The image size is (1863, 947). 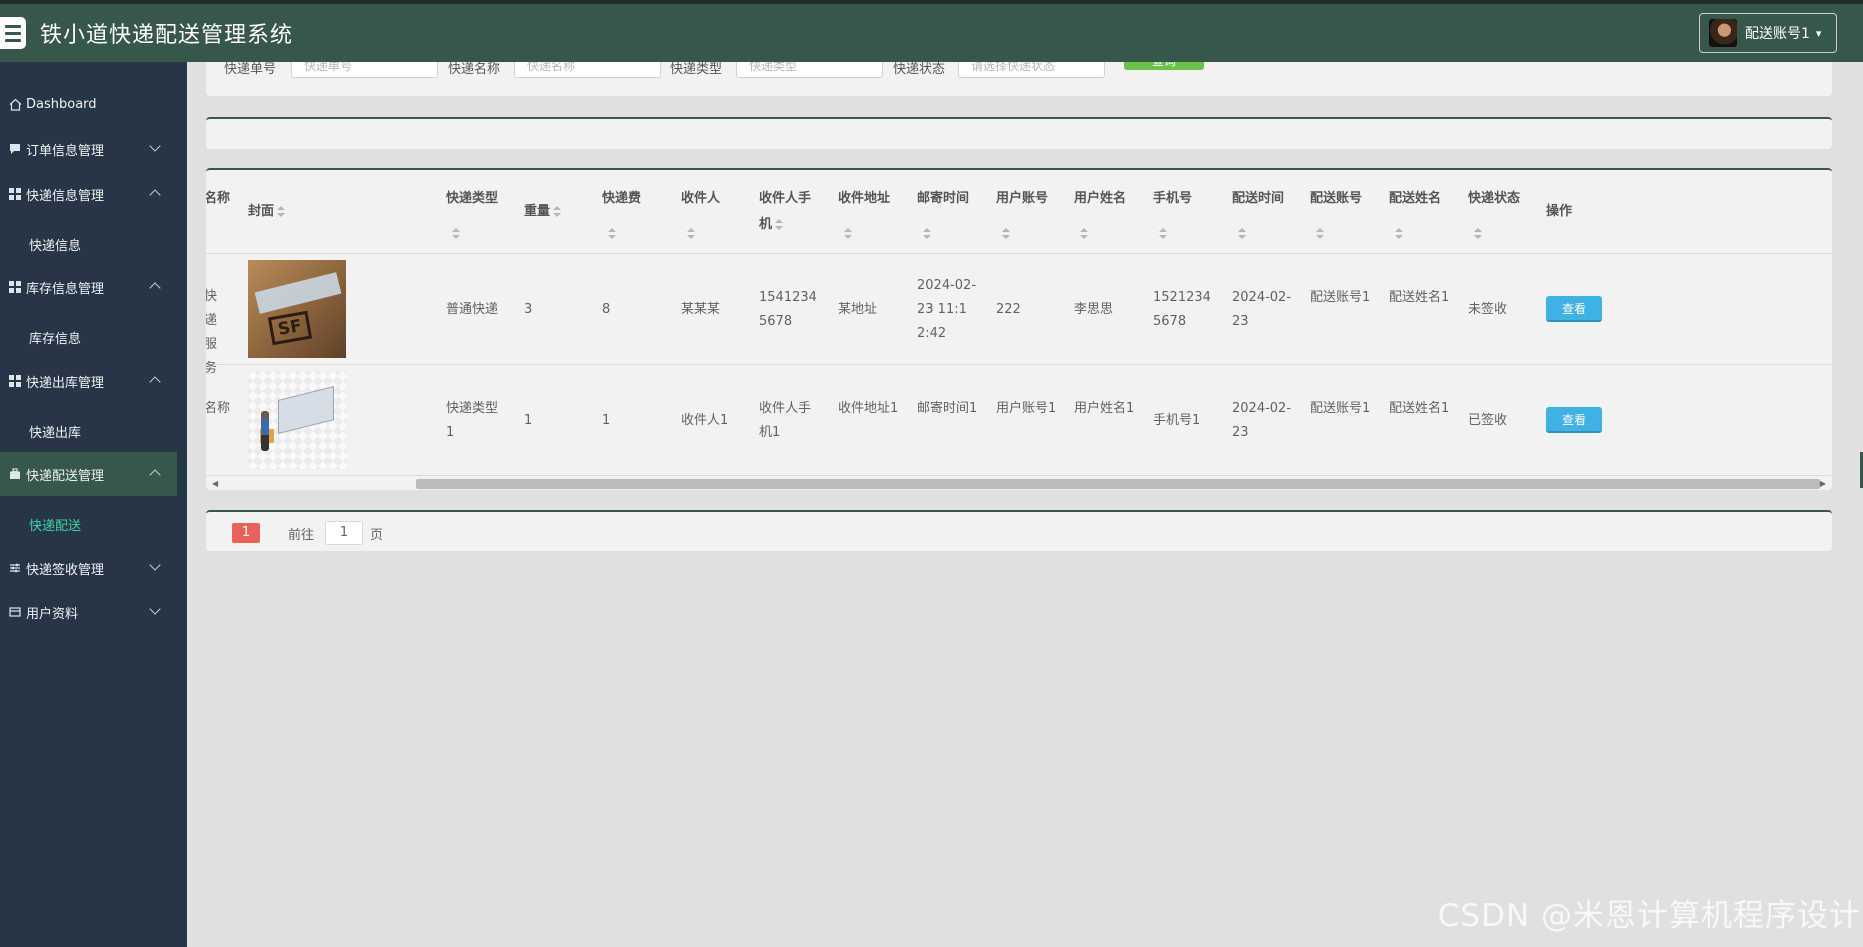 I want to click on user-menu-button: 配送账号1 ▾, so click(x=1768, y=33).